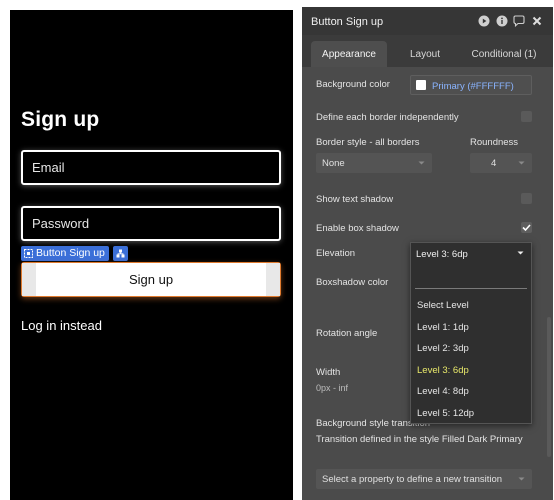 This screenshot has width=554, height=500. Describe the element at coordinates (443, 391) in the screenshot. I see `option-level-4: Level 4: 8dp` at that location.